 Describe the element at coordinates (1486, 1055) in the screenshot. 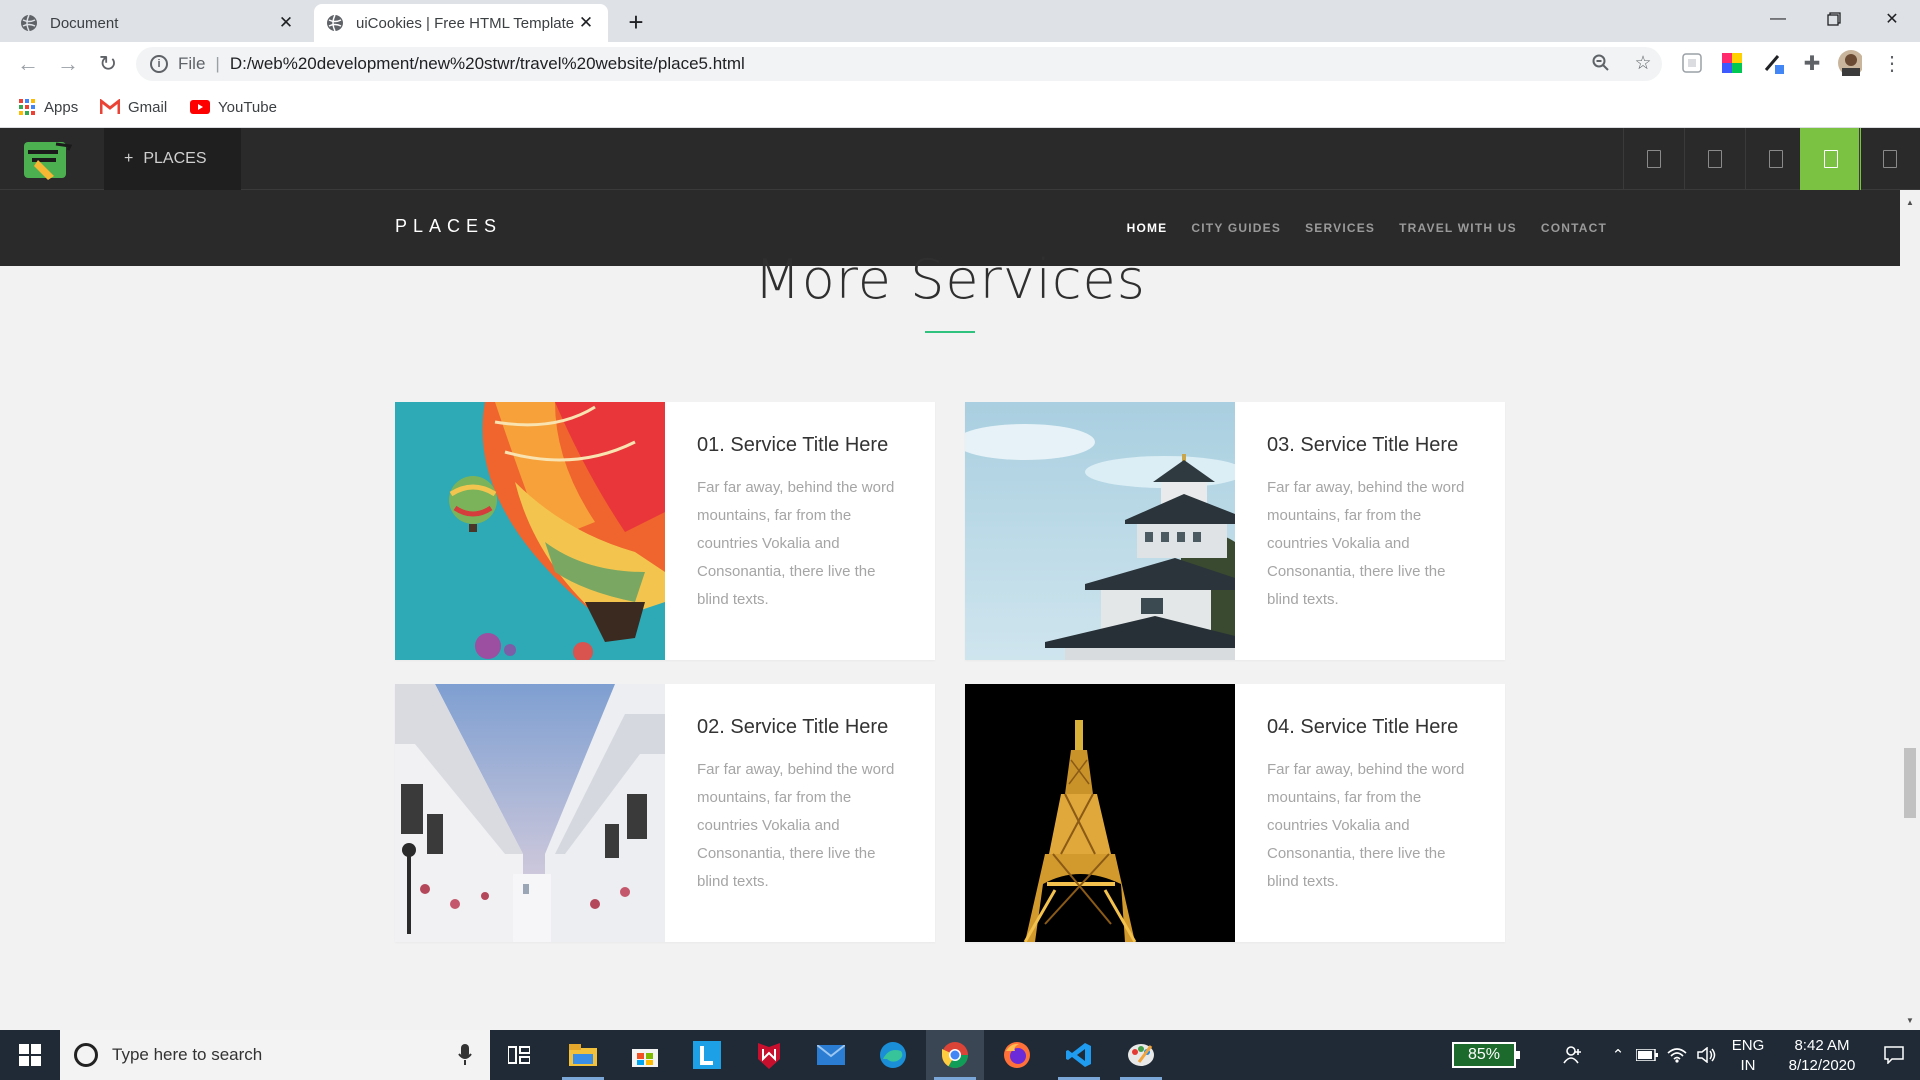

I see `battery-percentage-badge: 85%` at that location.